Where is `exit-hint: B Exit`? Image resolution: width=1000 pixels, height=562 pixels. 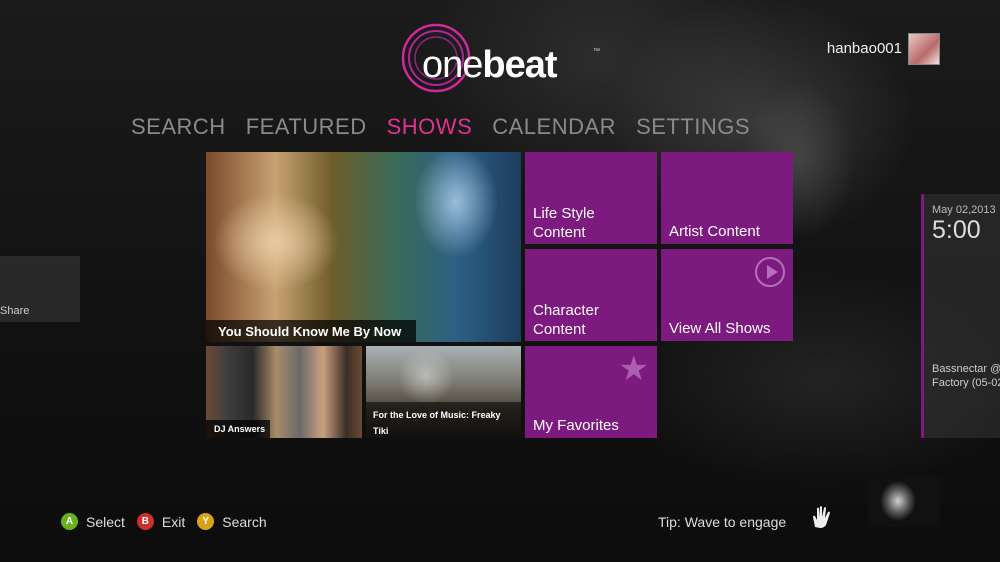 exit-hint: B Exit is located at coordinates (161, 521).